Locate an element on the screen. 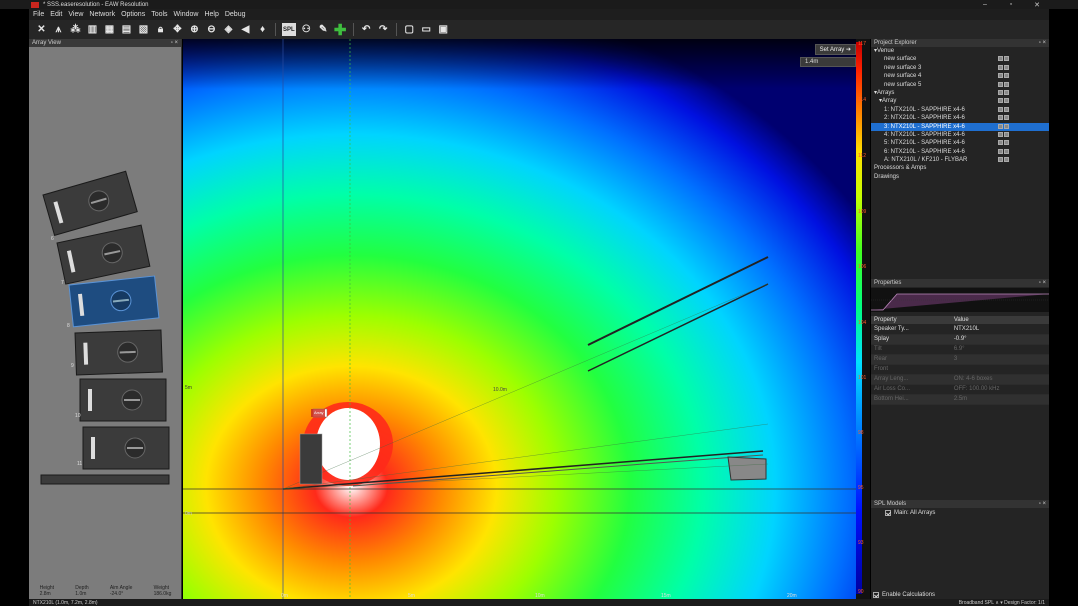  menu-help: Help is located at coordinates (211, 14).